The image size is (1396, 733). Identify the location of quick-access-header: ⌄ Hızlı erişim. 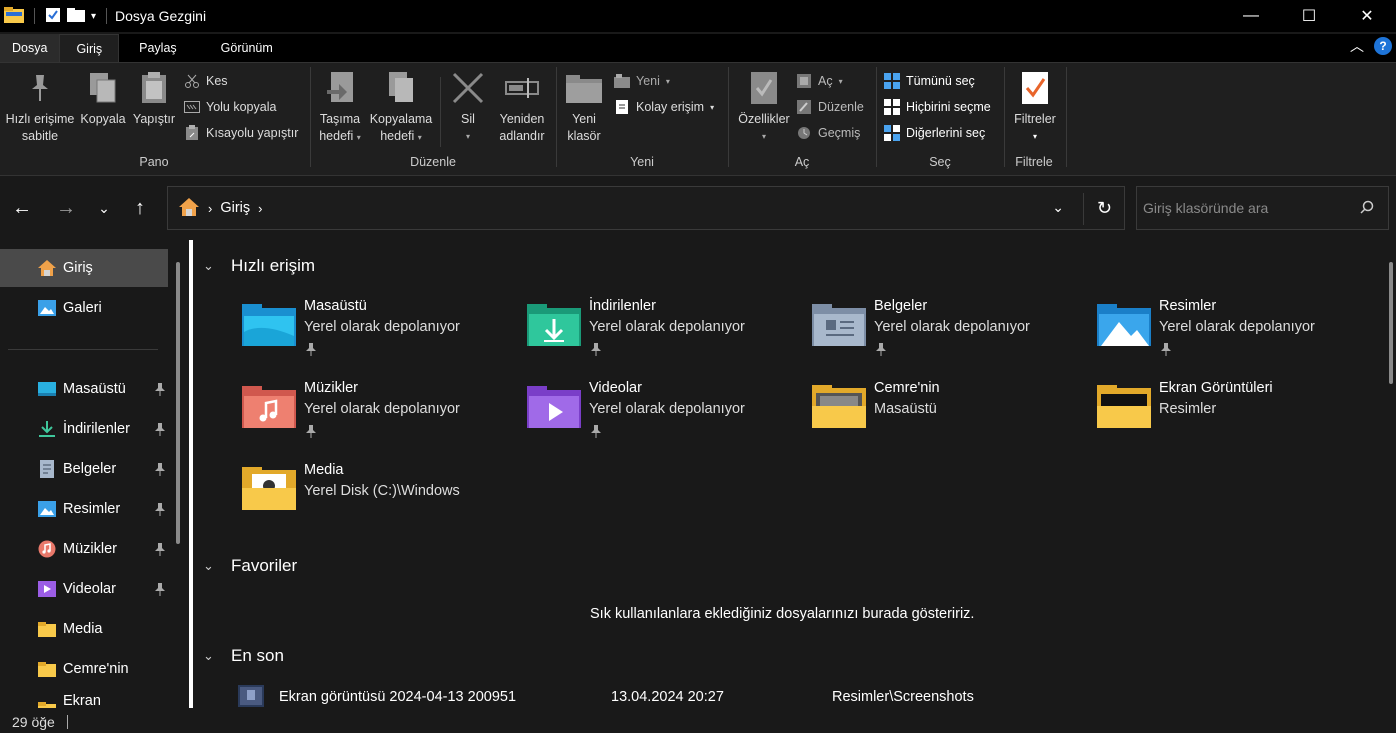
(259, 266).